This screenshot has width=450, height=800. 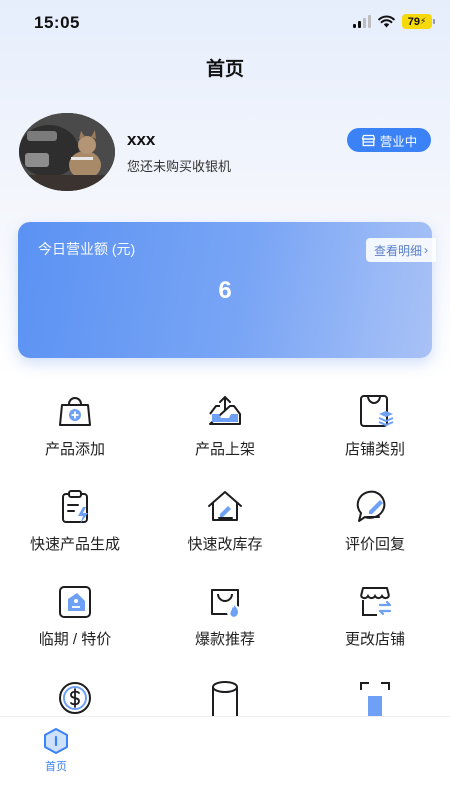 I want to click on clipboard-bolt-icon, so click(x=75, y=507).